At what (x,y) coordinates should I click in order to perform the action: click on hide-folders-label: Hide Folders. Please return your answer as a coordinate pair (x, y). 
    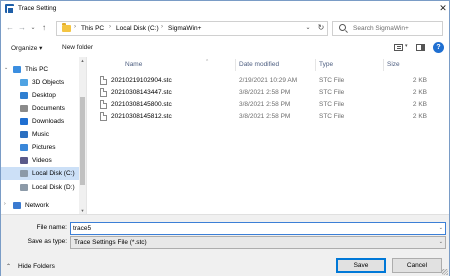
    Looking at the image, I should click on (36, 266).